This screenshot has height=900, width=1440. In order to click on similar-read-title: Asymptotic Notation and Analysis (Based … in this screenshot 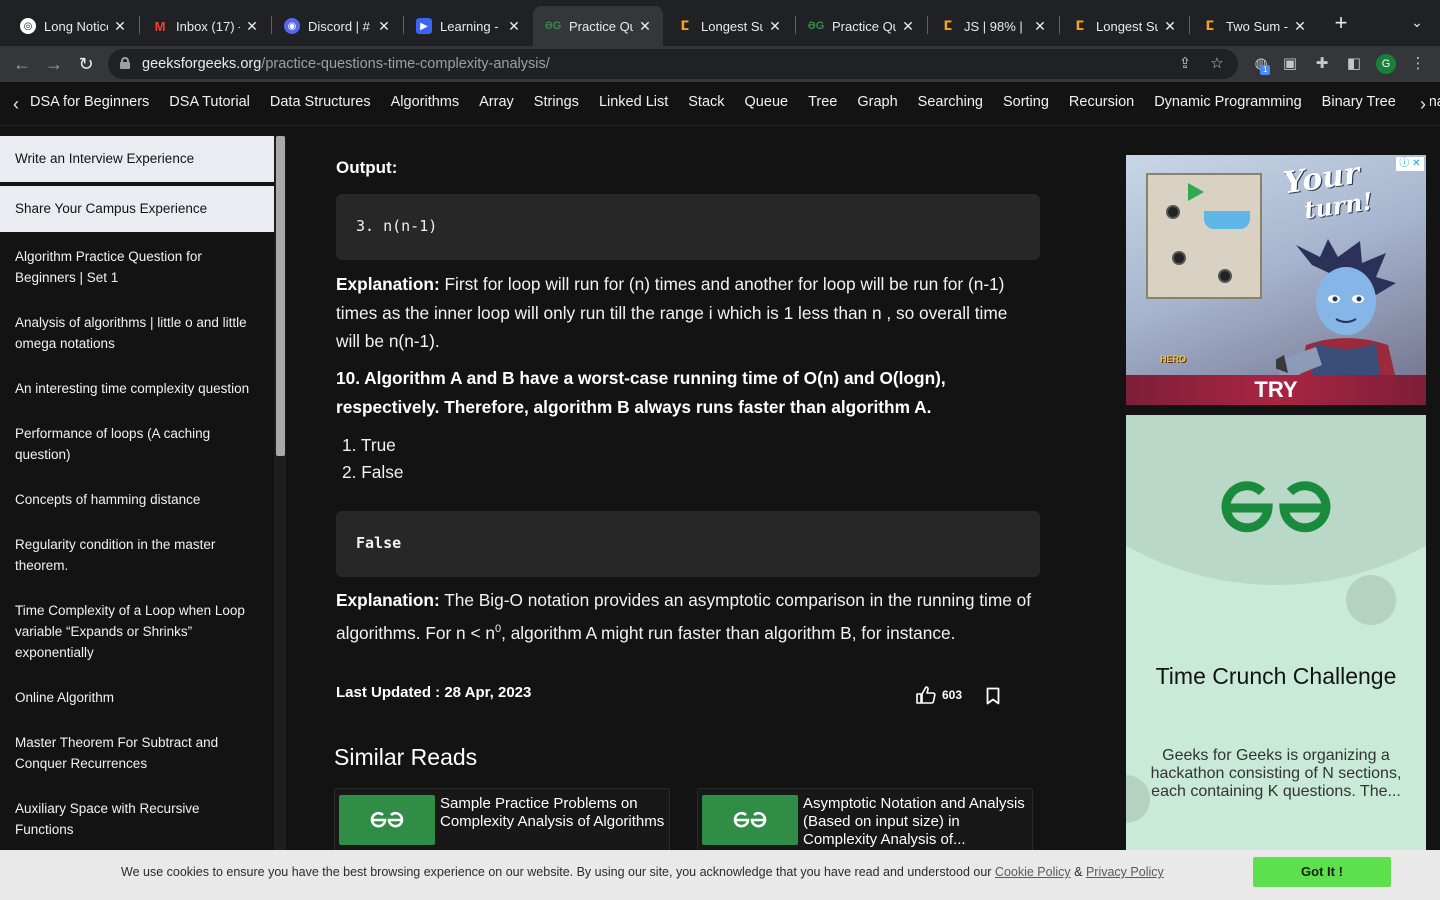, I will do `click(916, 822)`.